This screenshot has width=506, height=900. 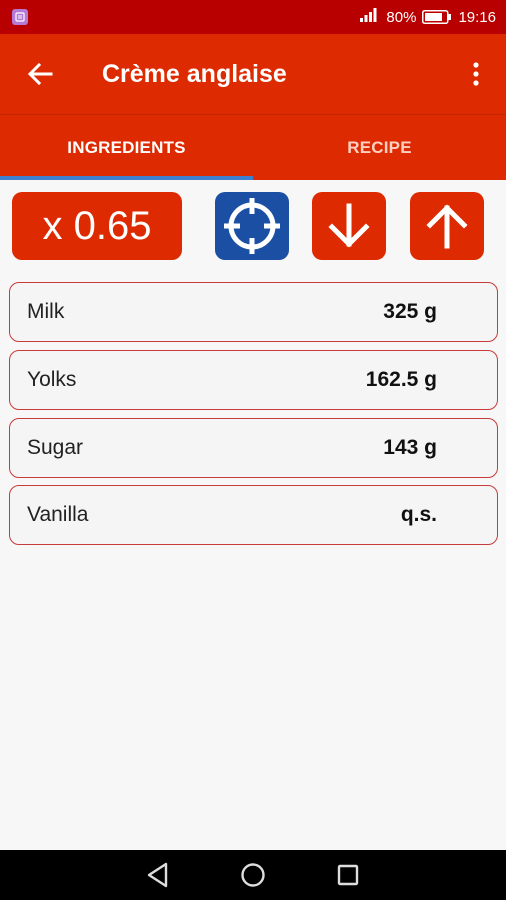 I want to click on nav-recents-button, so click(x=348, y=875).